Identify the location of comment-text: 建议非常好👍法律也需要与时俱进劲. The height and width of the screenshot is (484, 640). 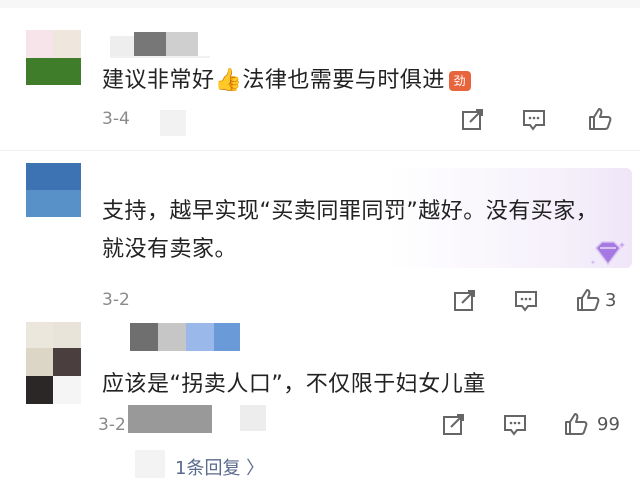
(286, 78).